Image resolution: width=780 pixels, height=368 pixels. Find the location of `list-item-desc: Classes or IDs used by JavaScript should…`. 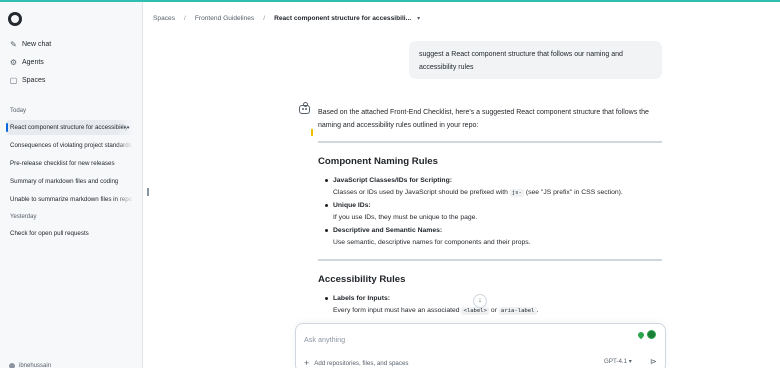

list-item-desc: Classes or IDs used by JavaScript should… is located at coordinates (495, 193).